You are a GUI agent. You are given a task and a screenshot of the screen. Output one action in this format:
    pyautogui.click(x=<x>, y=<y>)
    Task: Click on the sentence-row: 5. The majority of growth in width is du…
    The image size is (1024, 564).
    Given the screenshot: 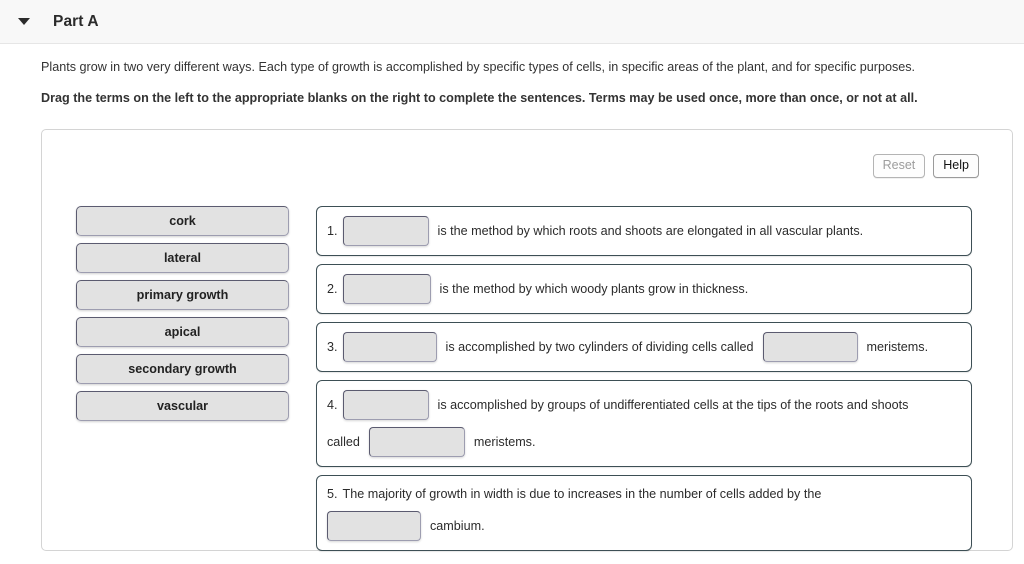 What is the action you would take?
    pyautogui.click(x=644, y=513)
    